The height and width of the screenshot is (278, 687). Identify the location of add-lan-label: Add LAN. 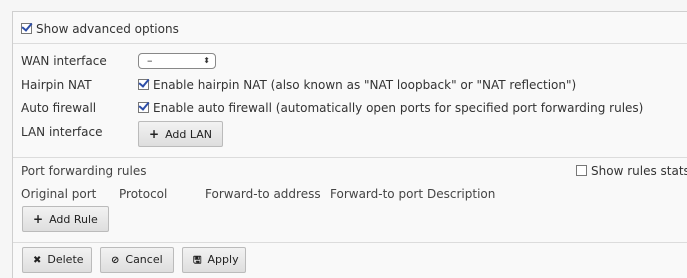
(188, 134).